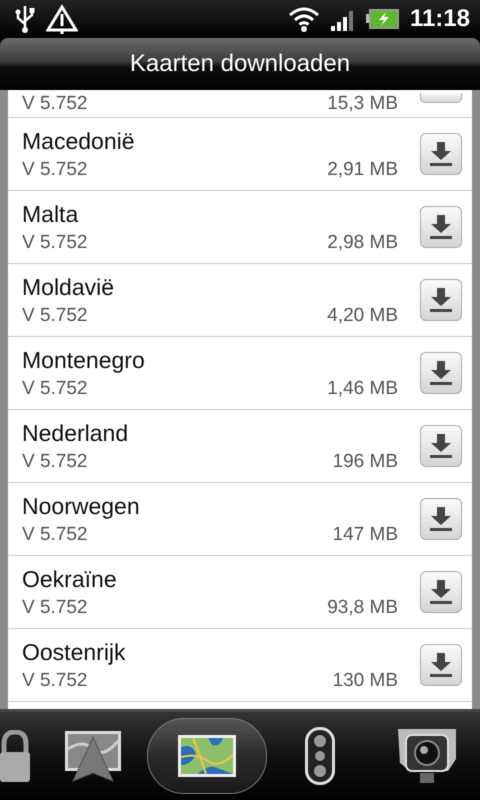 This screenshot has height=800, width=480. I want to click on country-name: Nederland, so click(76, 433).